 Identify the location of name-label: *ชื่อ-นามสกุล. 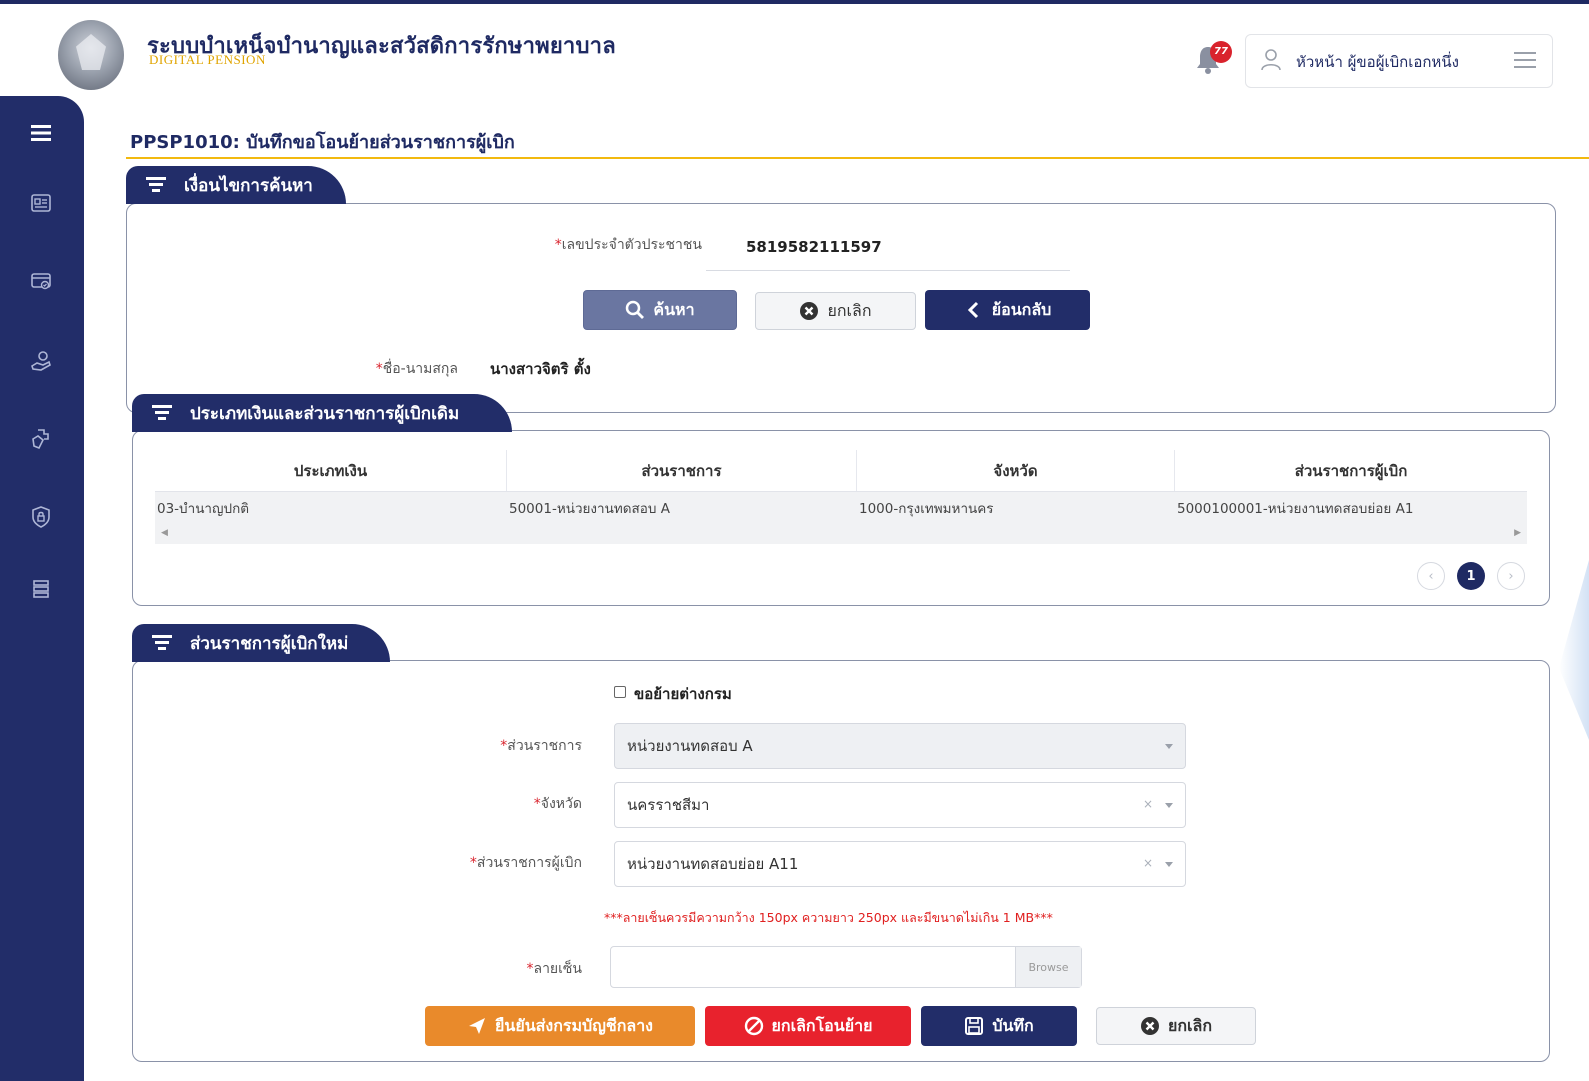
(416, 369).